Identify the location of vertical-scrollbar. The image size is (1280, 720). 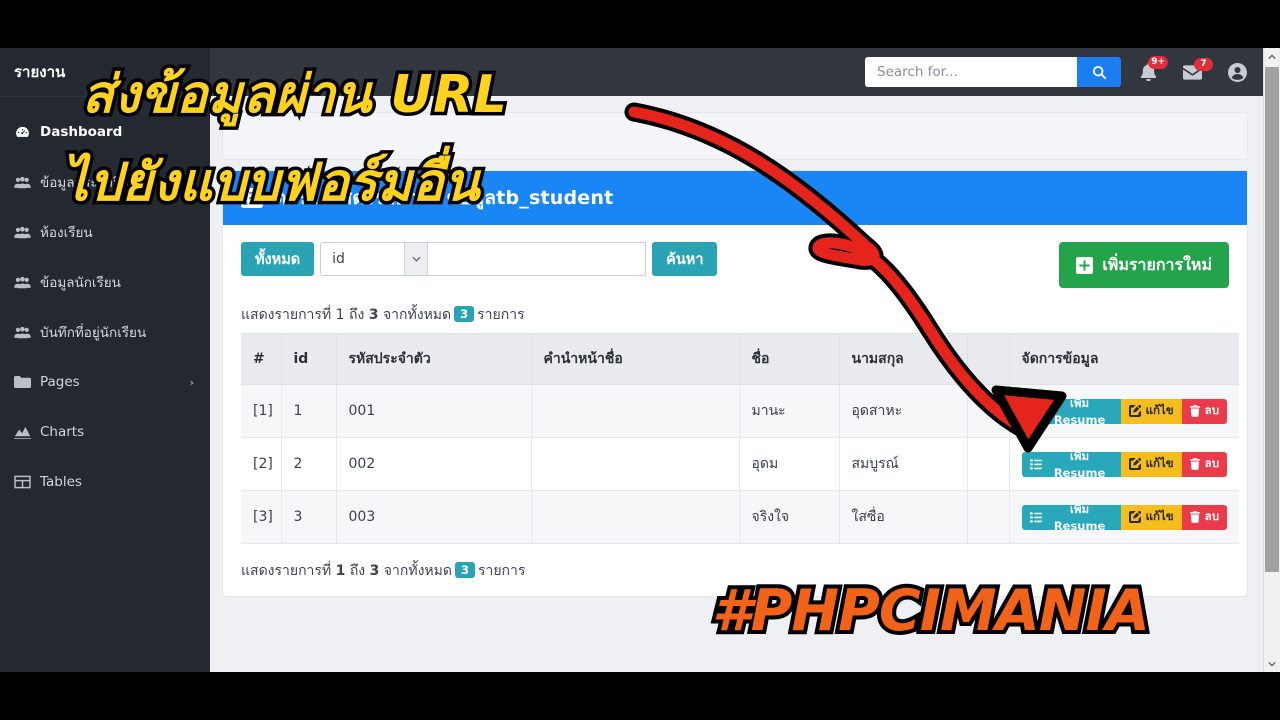
(1271, 360).